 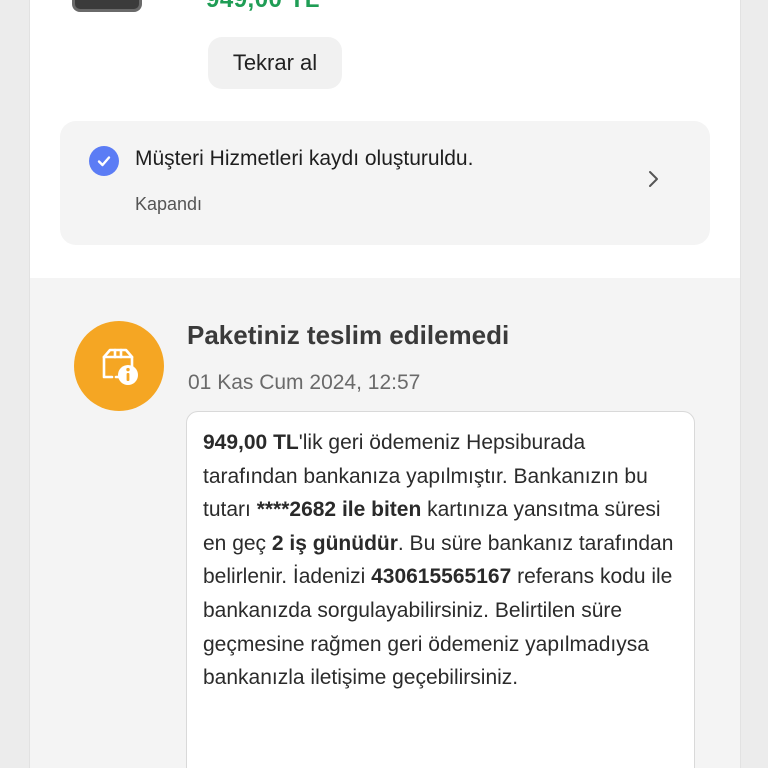 What do you see at coordinates (654, 179) in the screenshot?
I see `chevron-right-icon` at bounding box center [654, 179].